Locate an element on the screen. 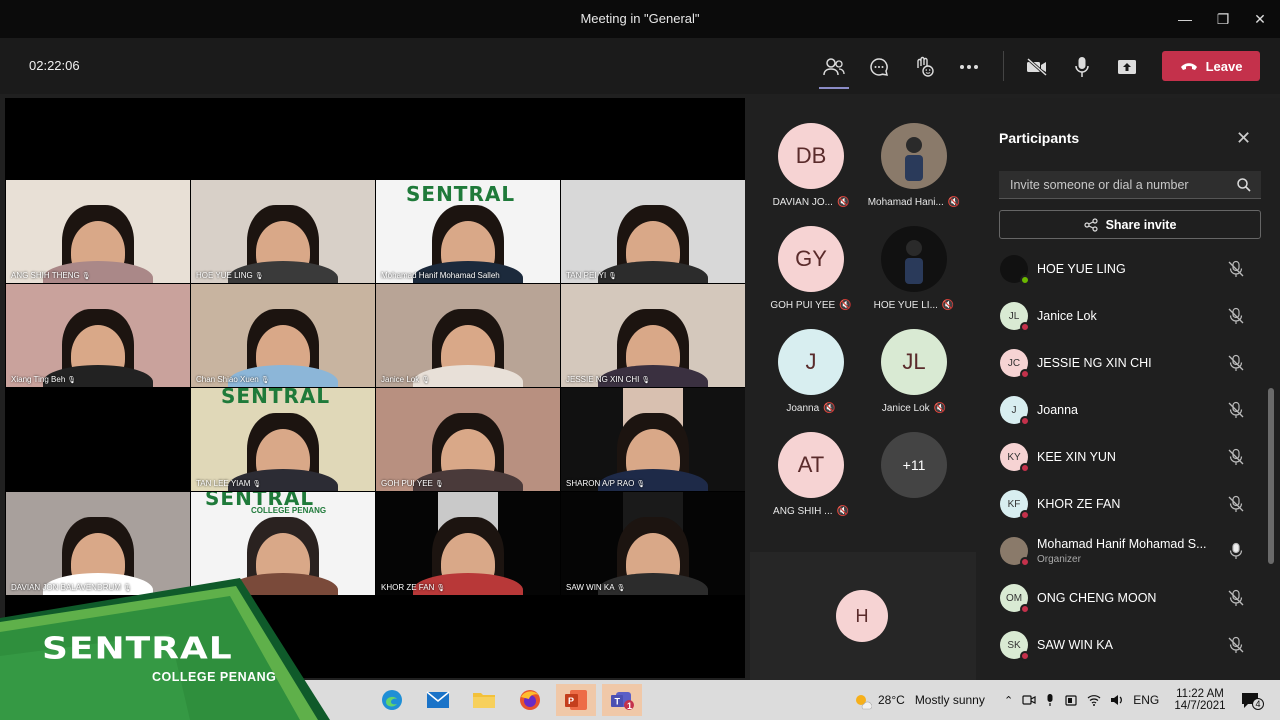 This screenshot has width=1280, height=720. participant-row: J Joanna is located at coordinates (1130, 411).